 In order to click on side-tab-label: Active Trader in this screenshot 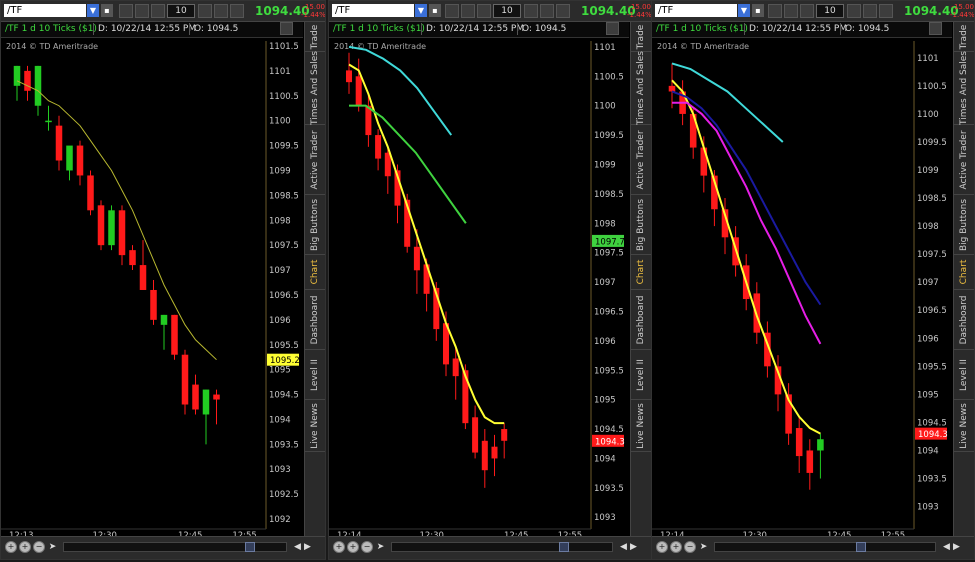, I will do `click(641, 159)`.